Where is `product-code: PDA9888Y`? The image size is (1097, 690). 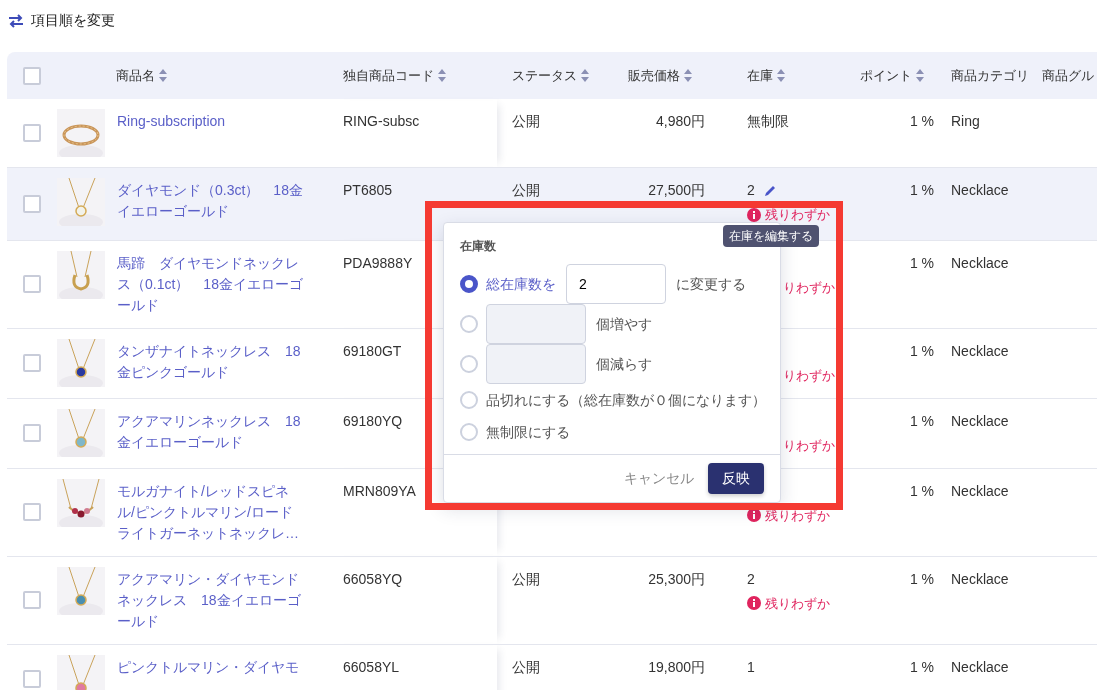
product-code: PDA9888Y is located at coordinates (378, 262).